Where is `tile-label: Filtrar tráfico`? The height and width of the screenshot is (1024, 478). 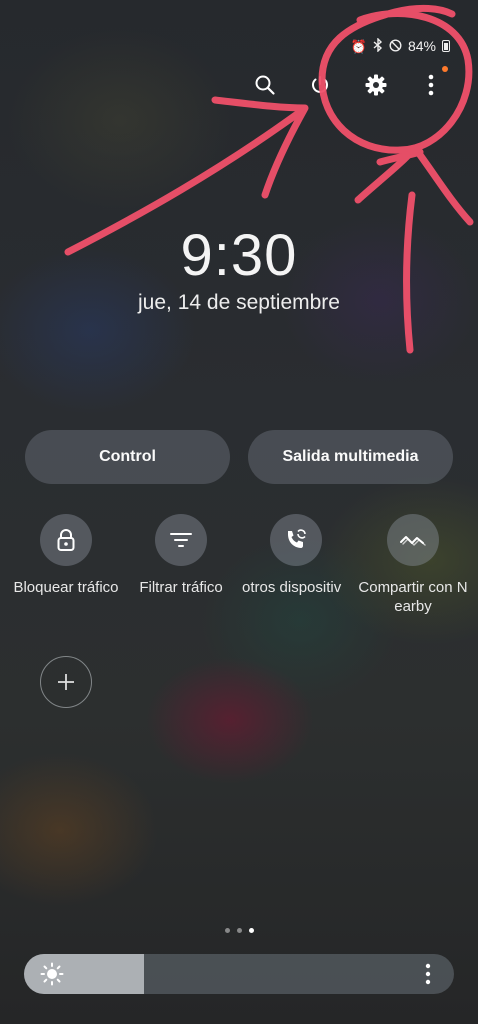
tile-label: Filtrar tráfico is located at coordinates (181, 587).